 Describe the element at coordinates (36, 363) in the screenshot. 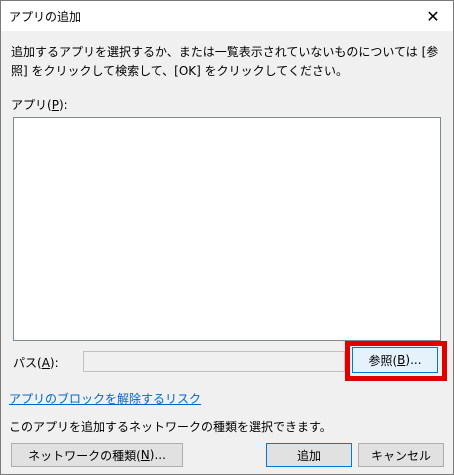

I see `path-label: パス(A):` at that location.